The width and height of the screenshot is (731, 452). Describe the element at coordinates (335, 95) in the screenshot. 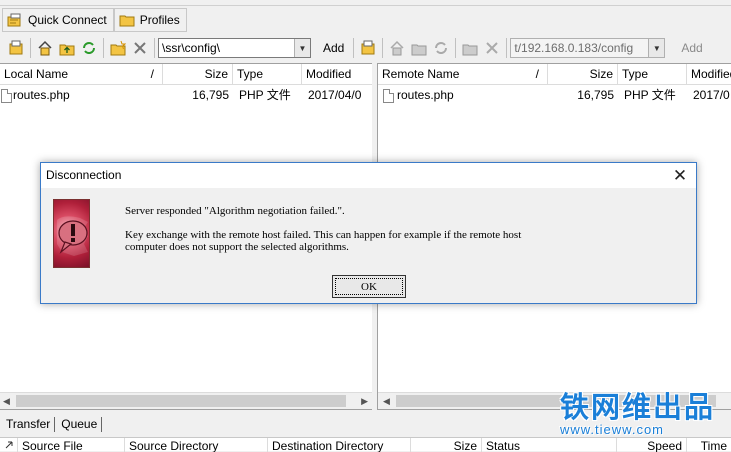

I see `file-modified: 2017/04/0` at that location.